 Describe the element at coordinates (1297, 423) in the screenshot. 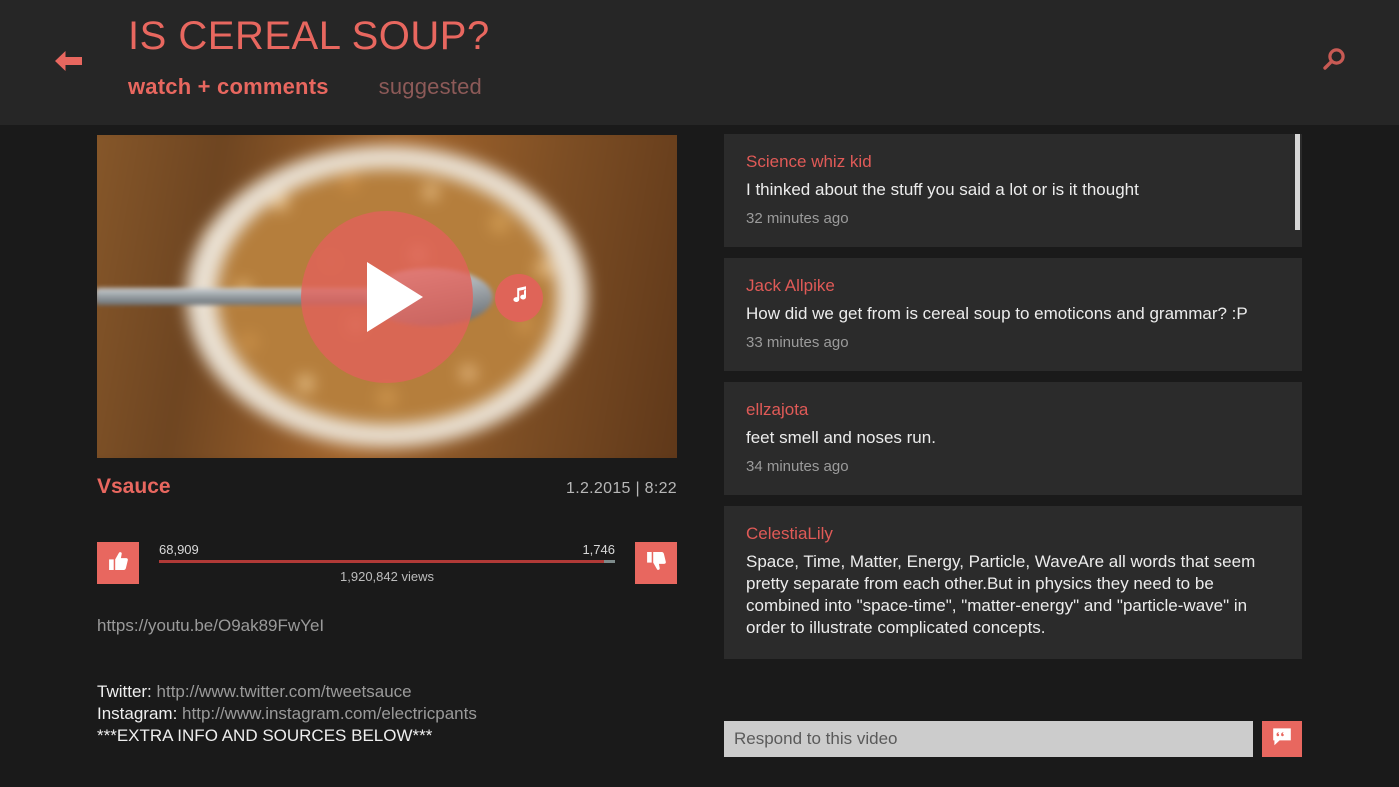

I see `comments-scrollbar` at that location.